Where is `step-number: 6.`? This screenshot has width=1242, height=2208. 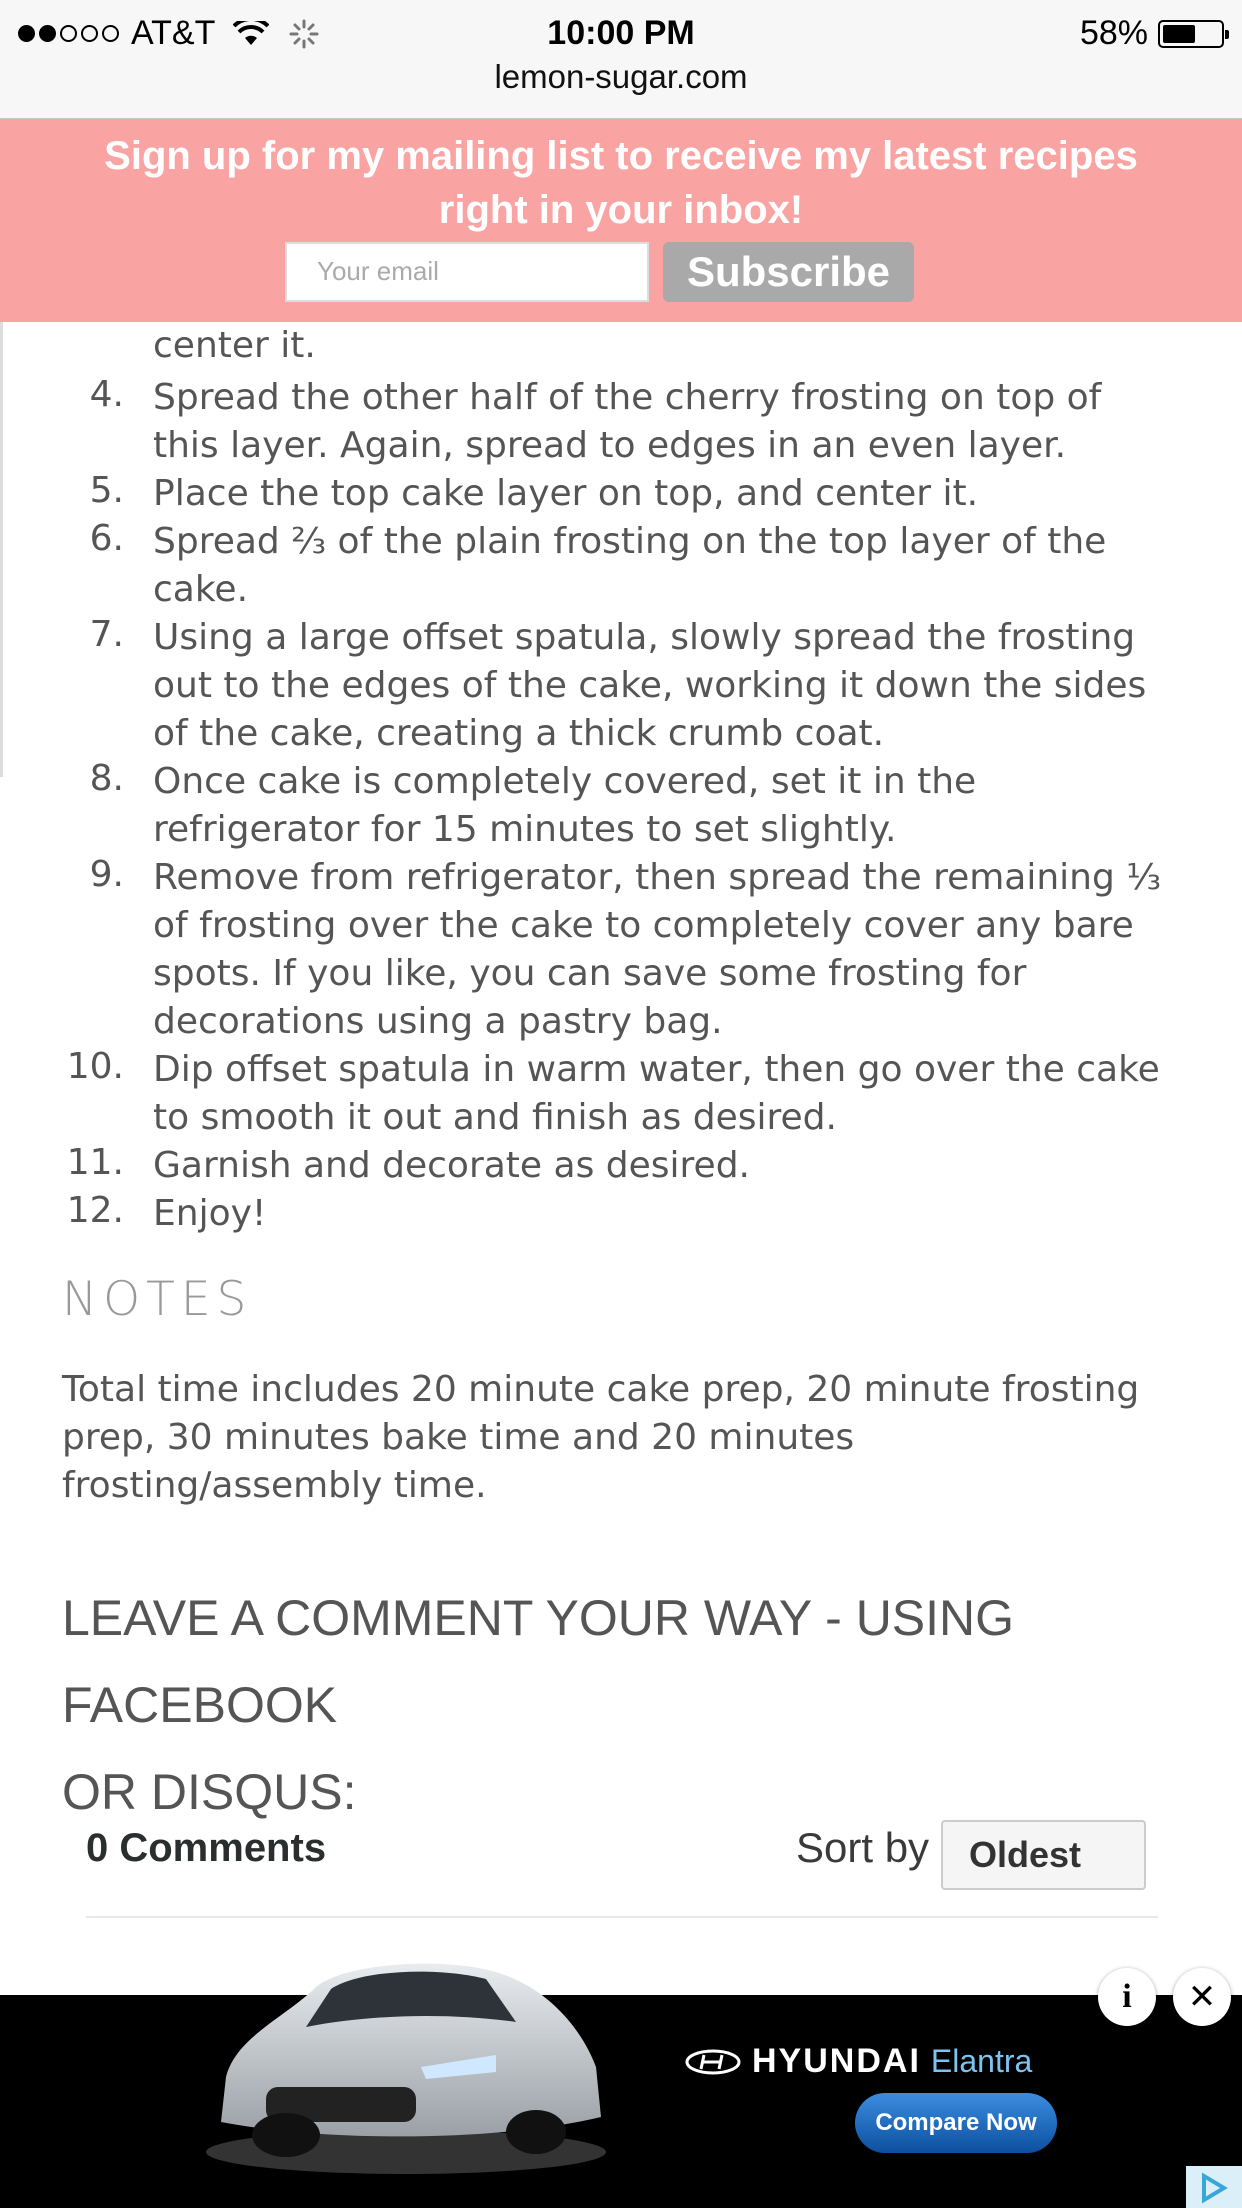 step-number: 6. is located at coordinates (106, 538).